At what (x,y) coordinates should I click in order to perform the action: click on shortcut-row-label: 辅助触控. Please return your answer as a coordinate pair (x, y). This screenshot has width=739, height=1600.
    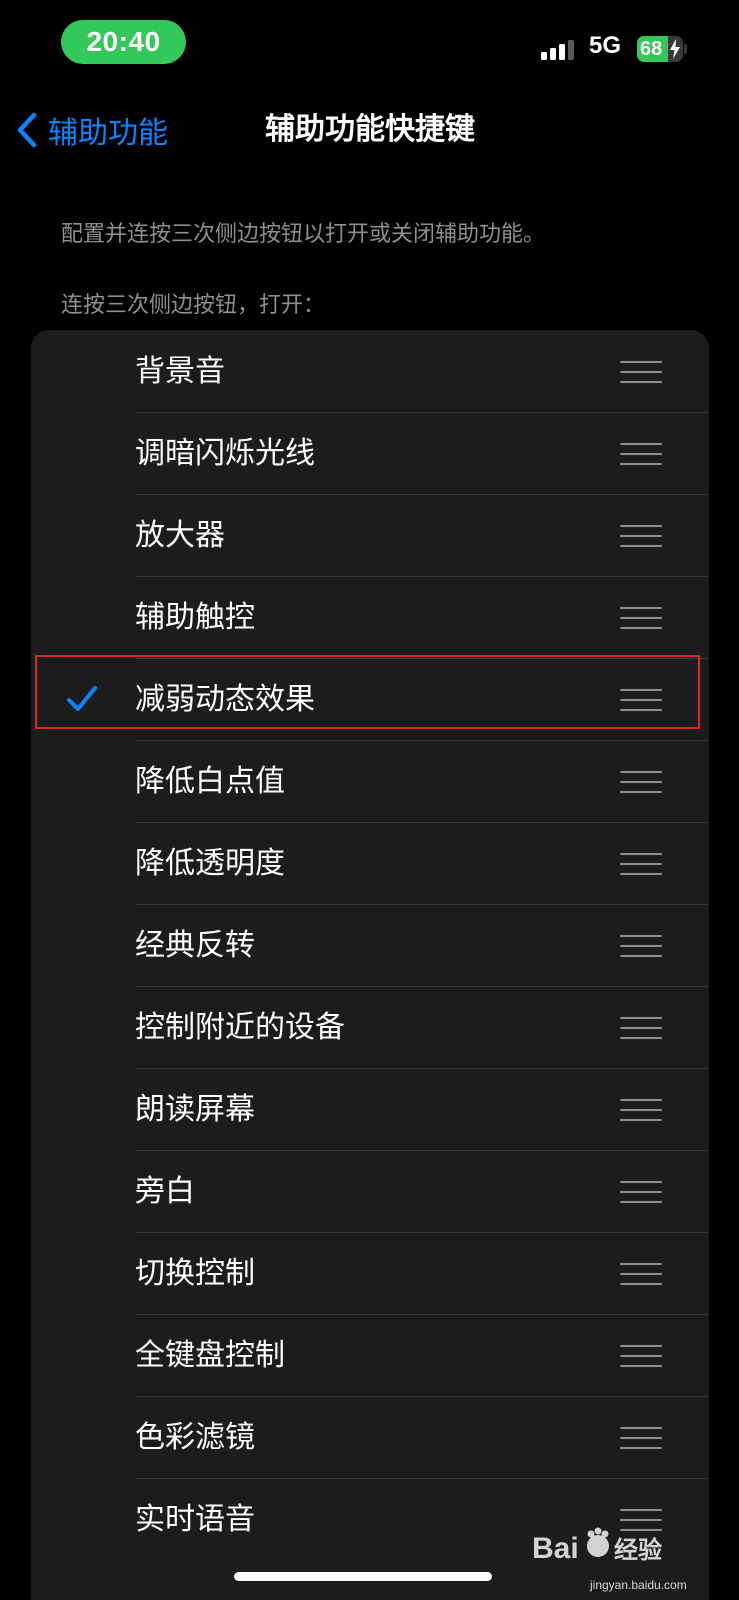
    Looking at the image, I should click on (195, 617).